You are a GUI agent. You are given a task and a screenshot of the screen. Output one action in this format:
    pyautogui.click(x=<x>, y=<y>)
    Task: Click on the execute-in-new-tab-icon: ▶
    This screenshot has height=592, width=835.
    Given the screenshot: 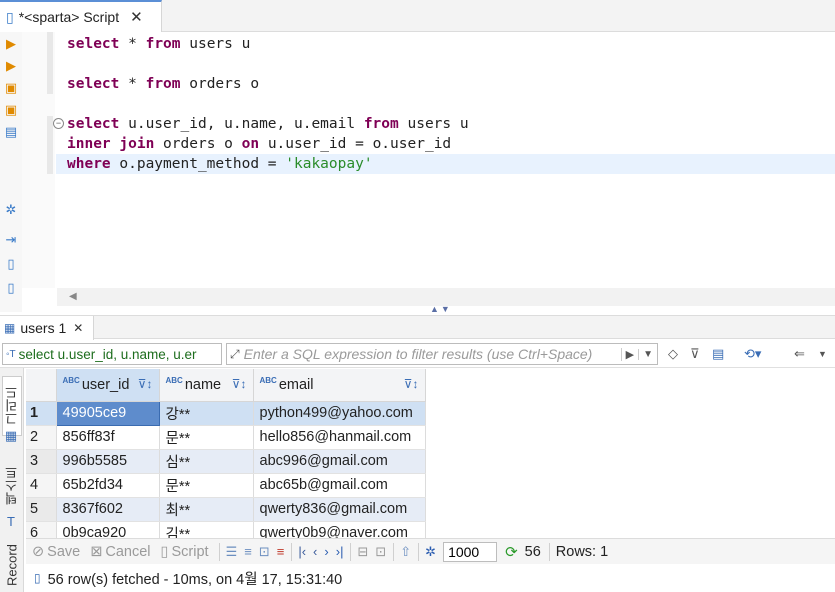 What is the action you would take?
    pyautogui.click(x=11, y=66)
    